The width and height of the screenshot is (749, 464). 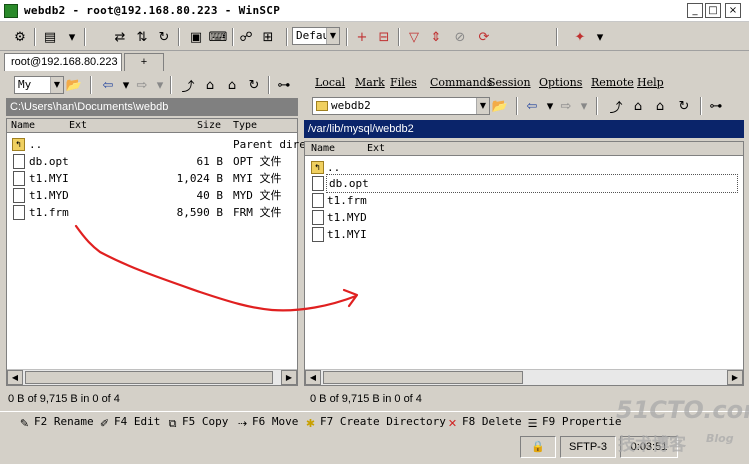 I want to click on table-row: ↰ .. Parent dire, so click(x=156, y=144).